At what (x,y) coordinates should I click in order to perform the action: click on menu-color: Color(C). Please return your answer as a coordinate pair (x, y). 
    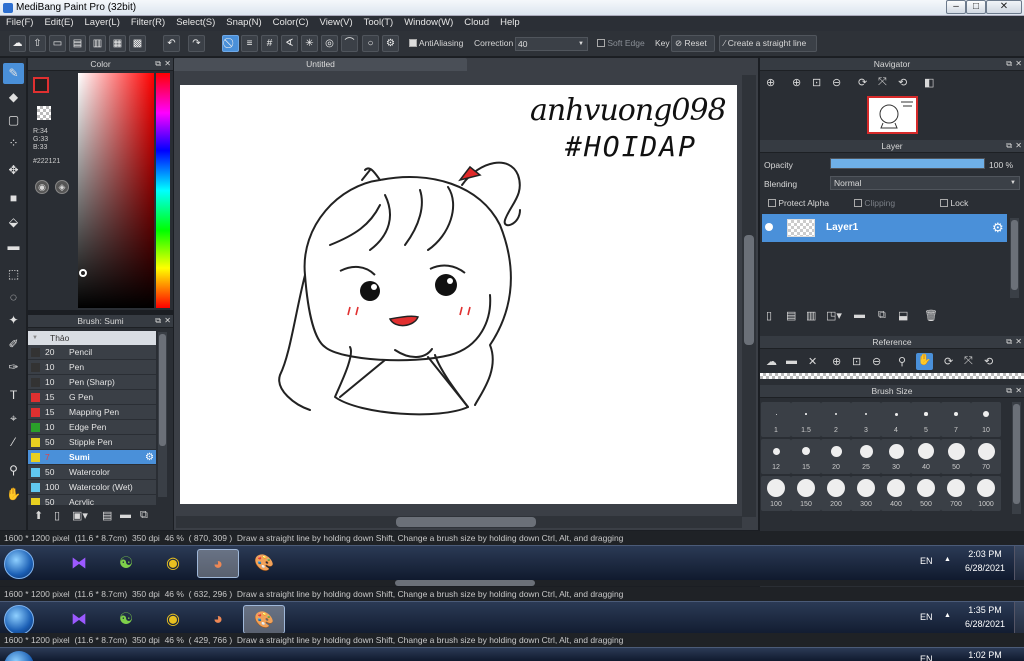
    Looking at the image, I should click on (290, 22).